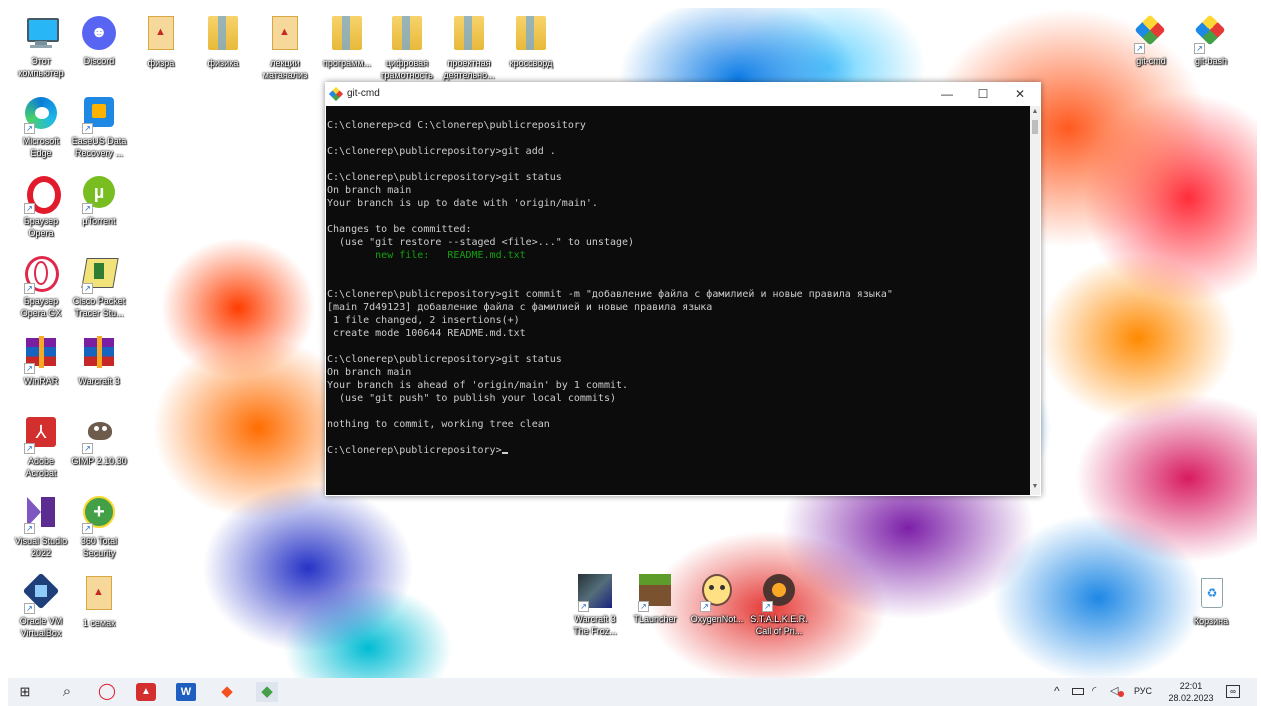 This screenshot has width=1261, height=706. Describe the element at coordinates (426, 333) in the screenshot. I see `terminal-line: create mode 100644 README.md.txt` at that location.